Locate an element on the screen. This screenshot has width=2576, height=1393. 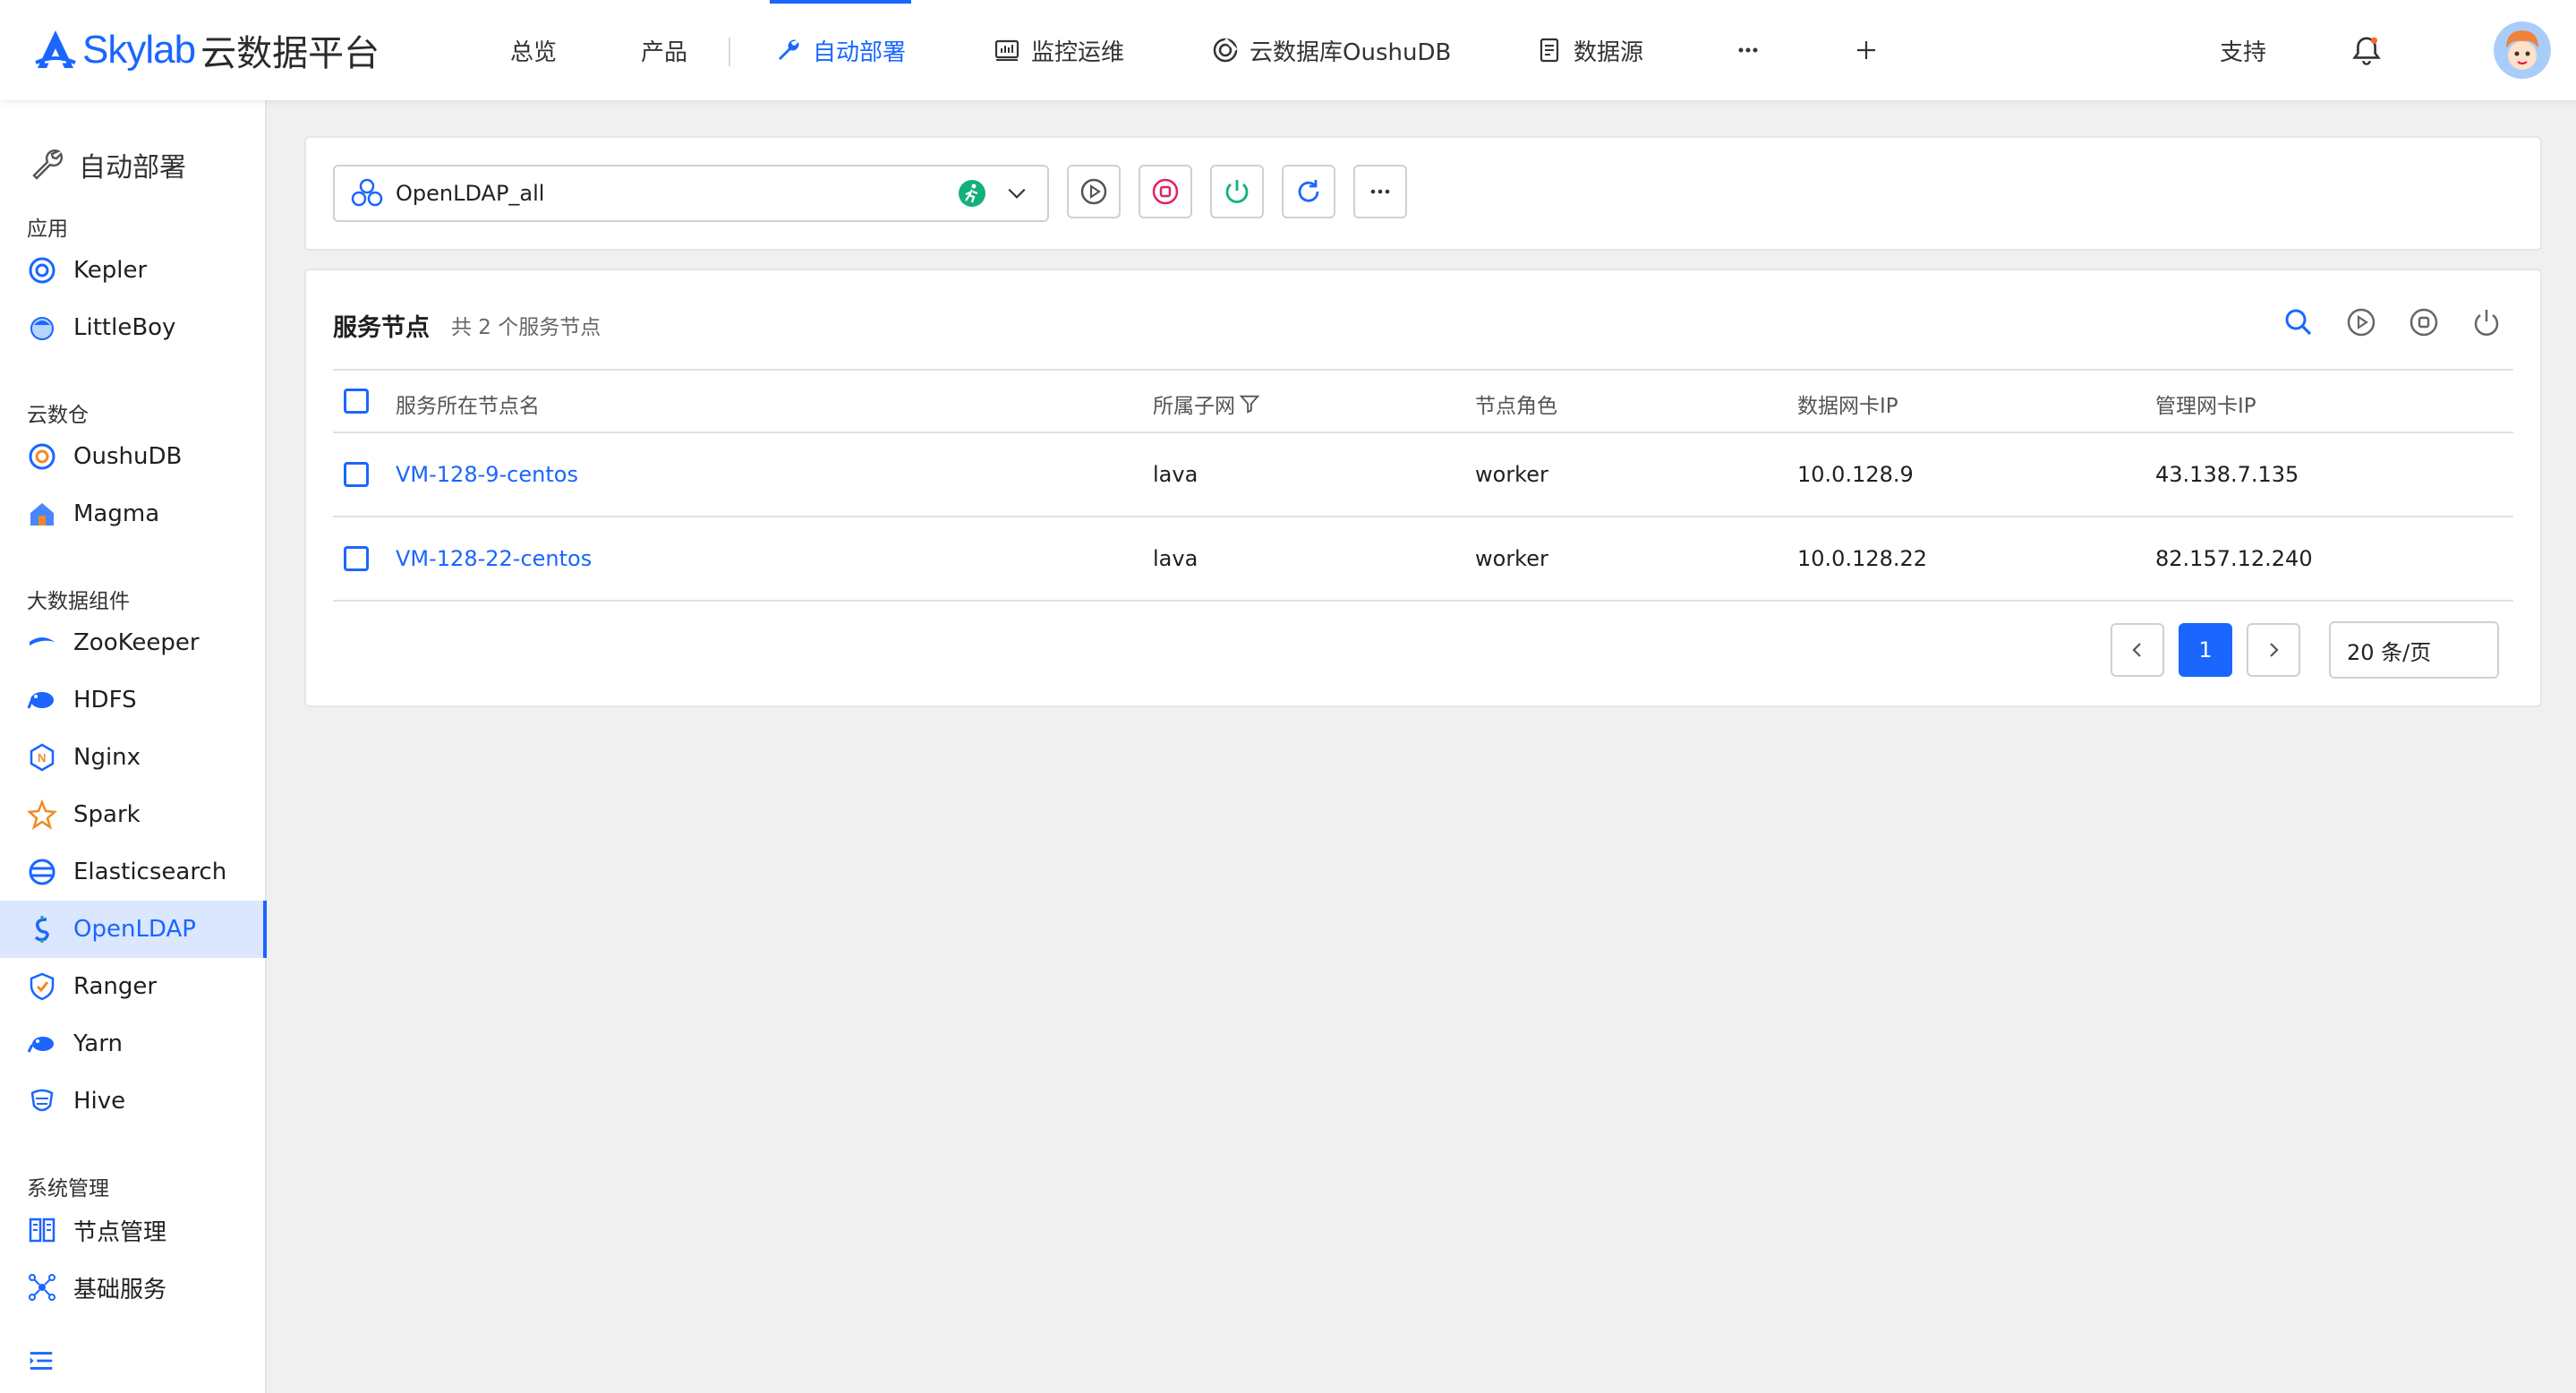
sidebar-title-label: 自动部署 is located at coordinates (132, 168).